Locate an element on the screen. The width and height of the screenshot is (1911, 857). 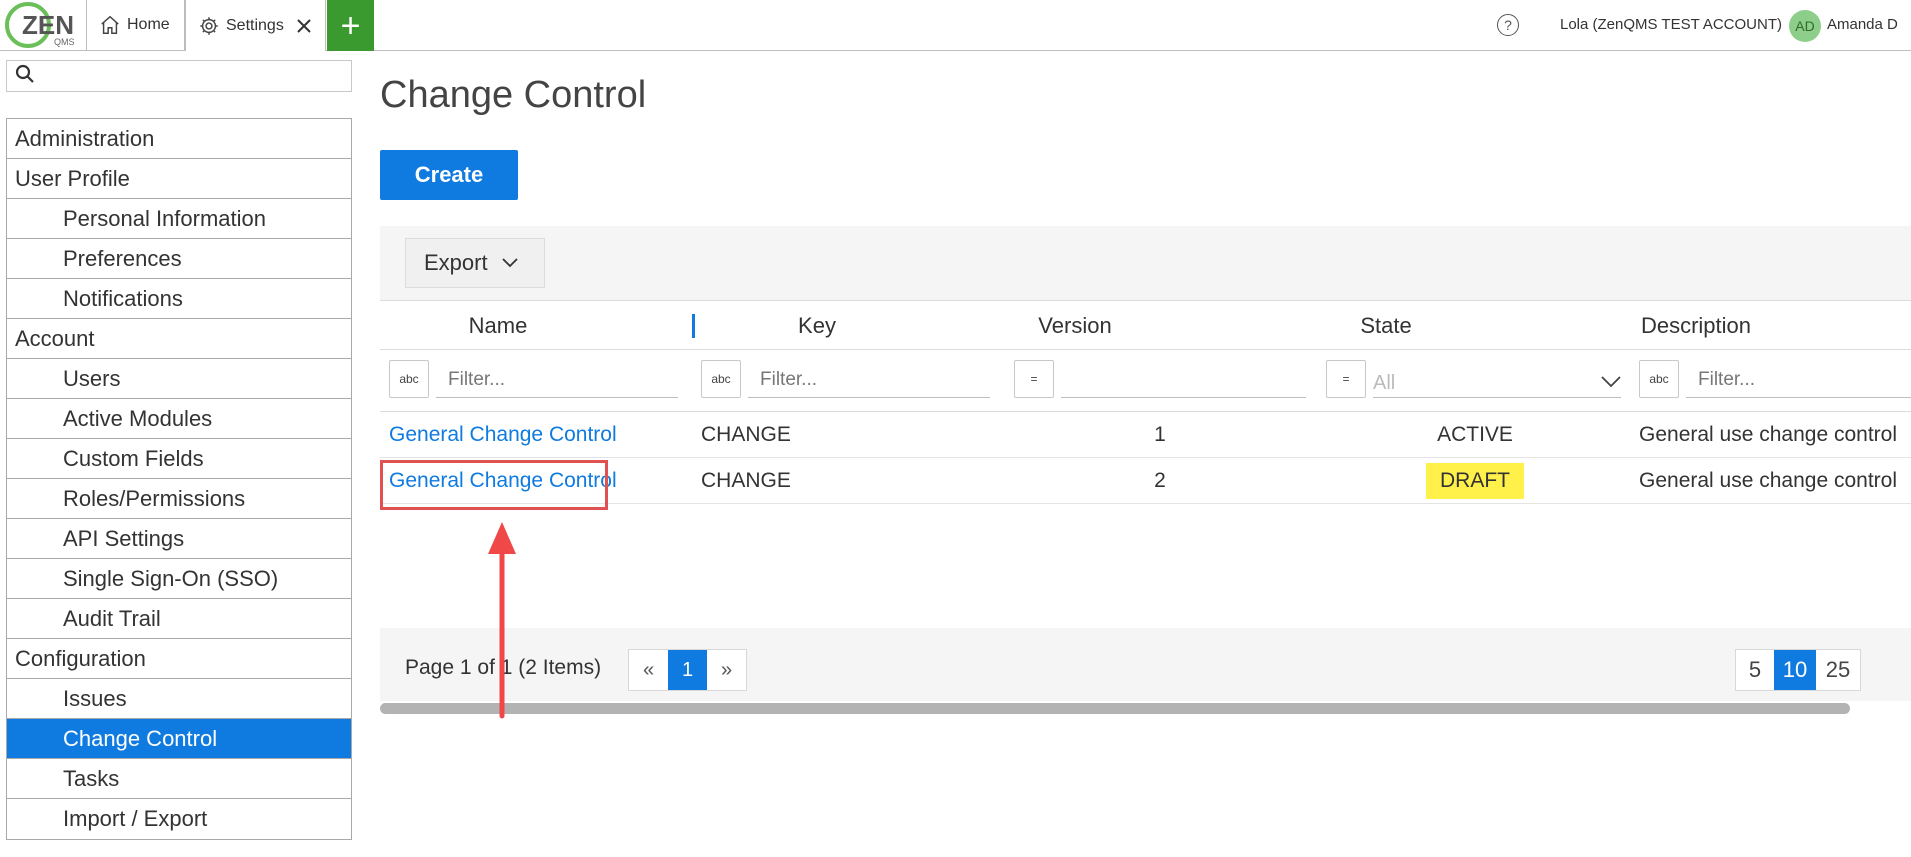
logo-subtext: QMS is located at coordinates (64, 42).